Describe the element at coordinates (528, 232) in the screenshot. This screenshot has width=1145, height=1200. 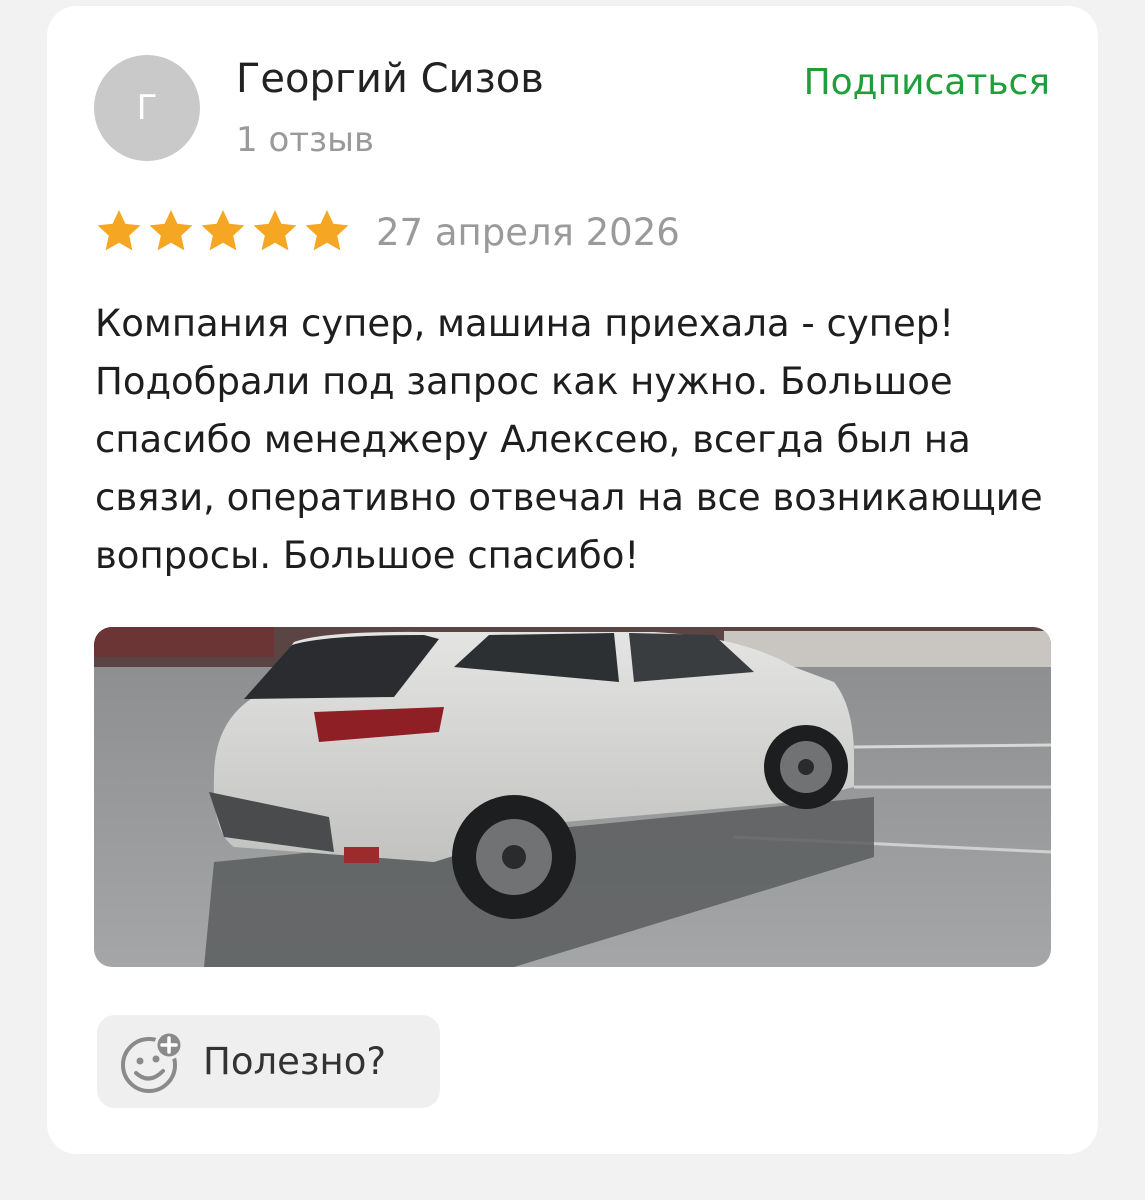
I see `review-date: 27 апреля 2026` at that location.